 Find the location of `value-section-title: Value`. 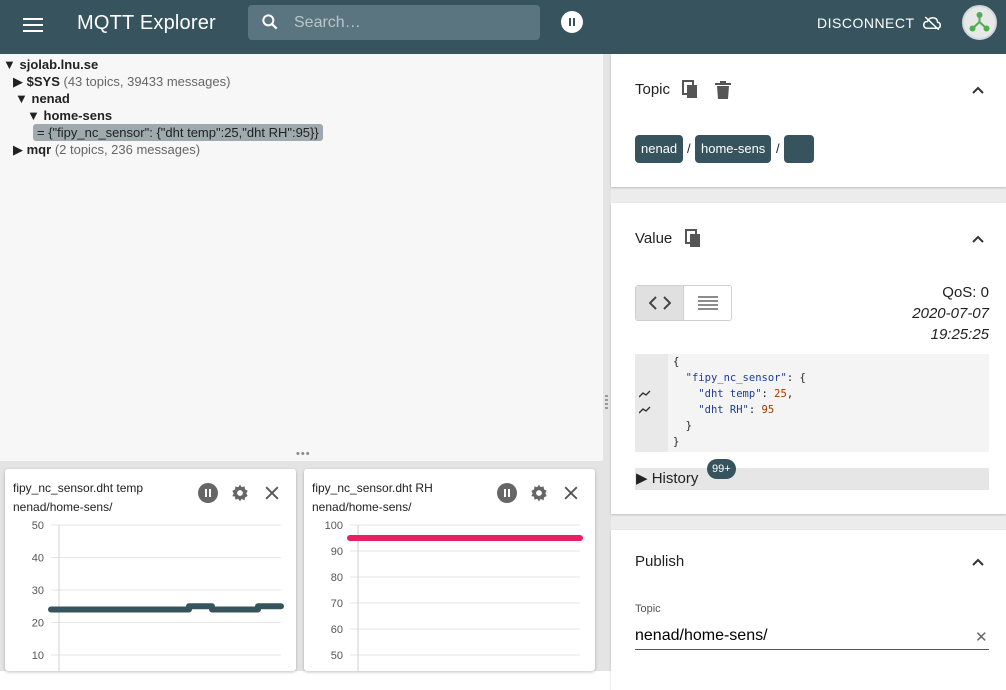

value-section-title: Value is located at coordinates (654, 238).